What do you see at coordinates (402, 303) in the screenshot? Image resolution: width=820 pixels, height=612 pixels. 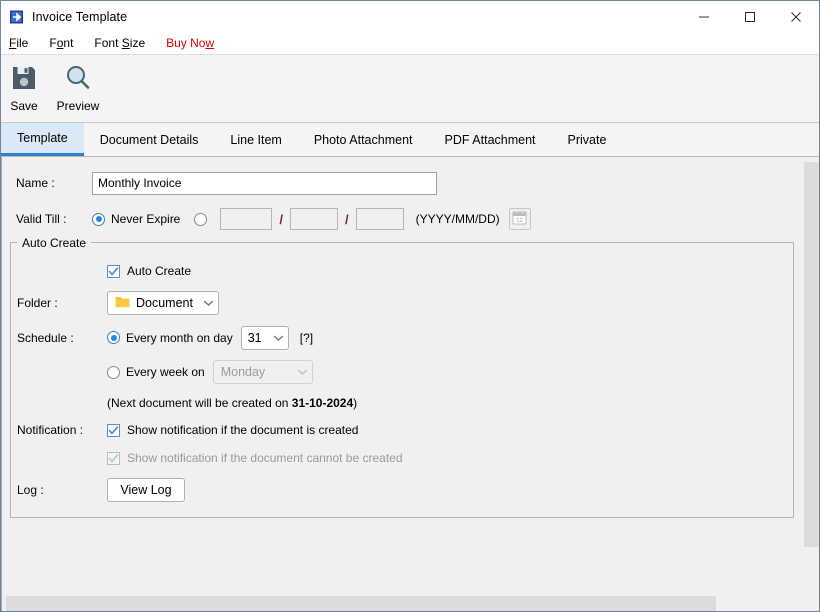 I see `folder-row: Folder : Document` at bounding box center [402, 303].